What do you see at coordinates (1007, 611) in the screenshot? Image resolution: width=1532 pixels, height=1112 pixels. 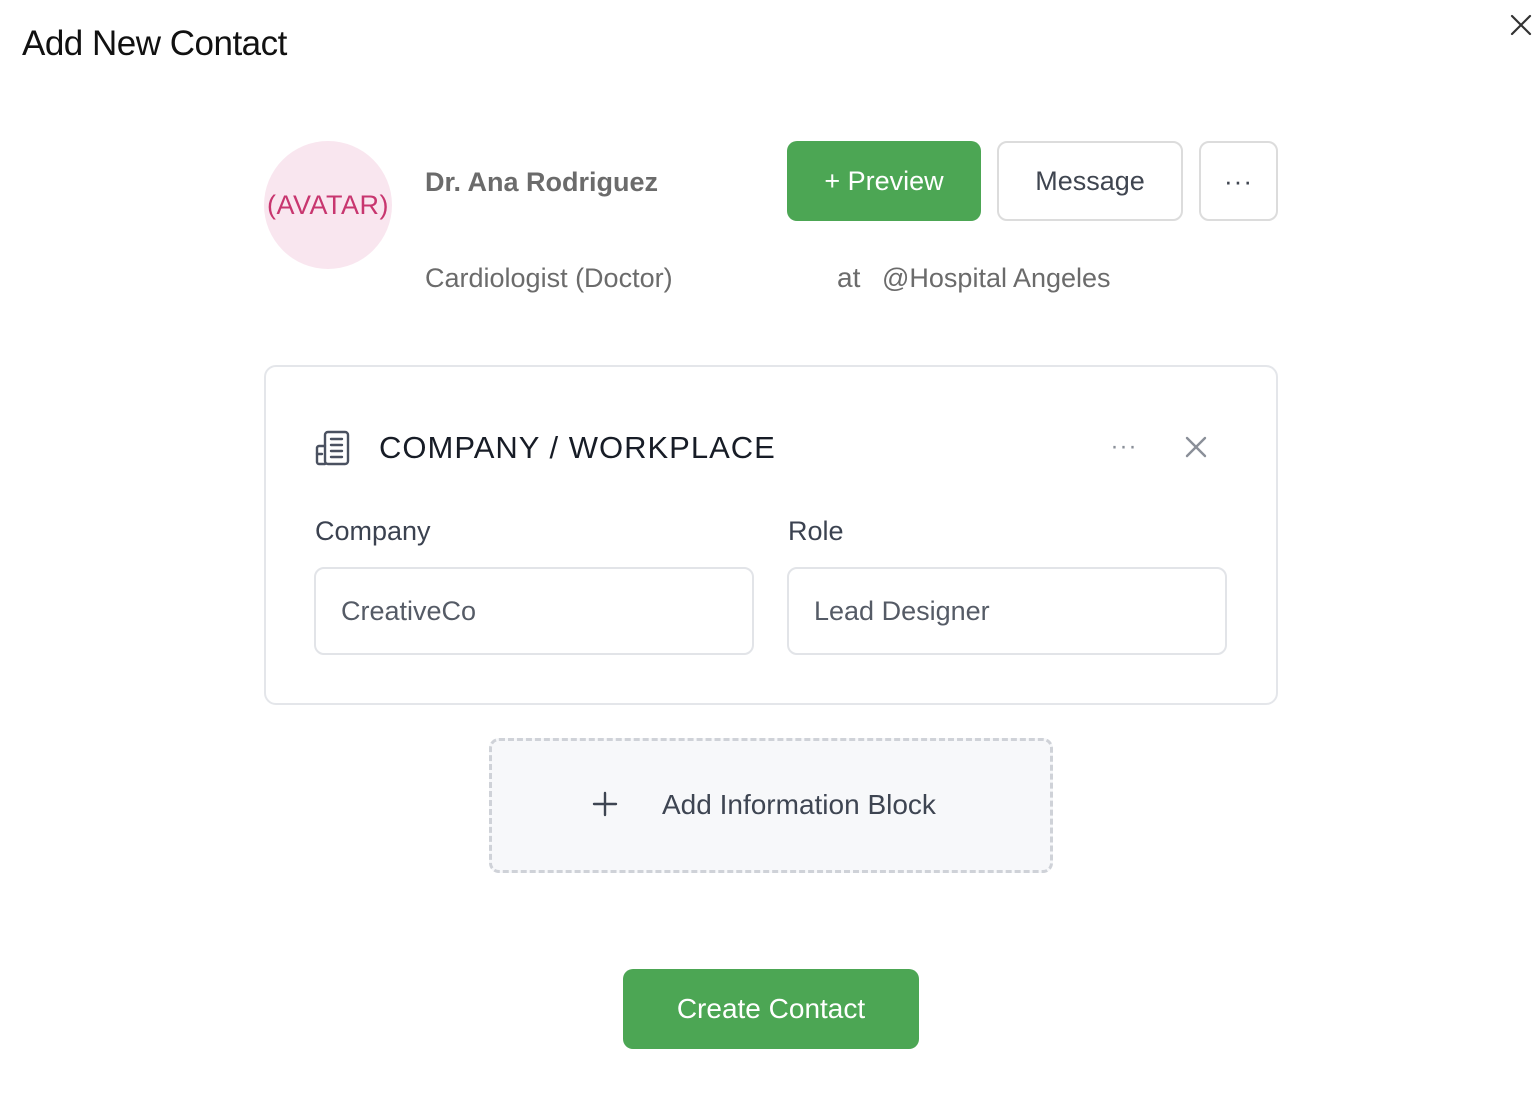 I see `role-input` at bounding box center [1007, 611].